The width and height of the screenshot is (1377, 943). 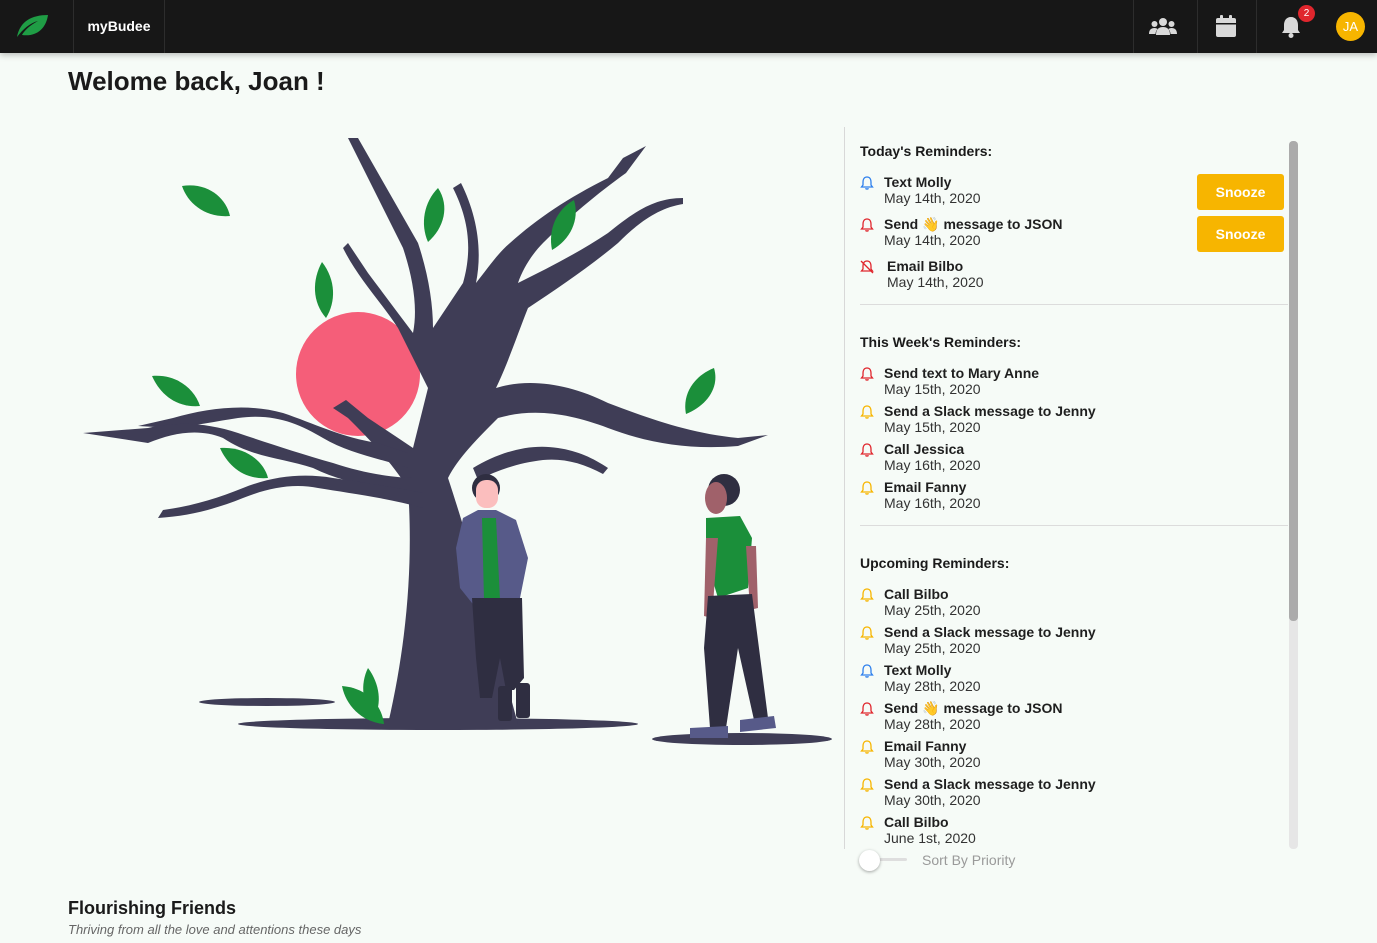 What do you see at coordinates (1070, 460) in the screenshot?
I see `reminder-item: Call Jessica May 16th, 2020` at bounding box center [1070, 460].